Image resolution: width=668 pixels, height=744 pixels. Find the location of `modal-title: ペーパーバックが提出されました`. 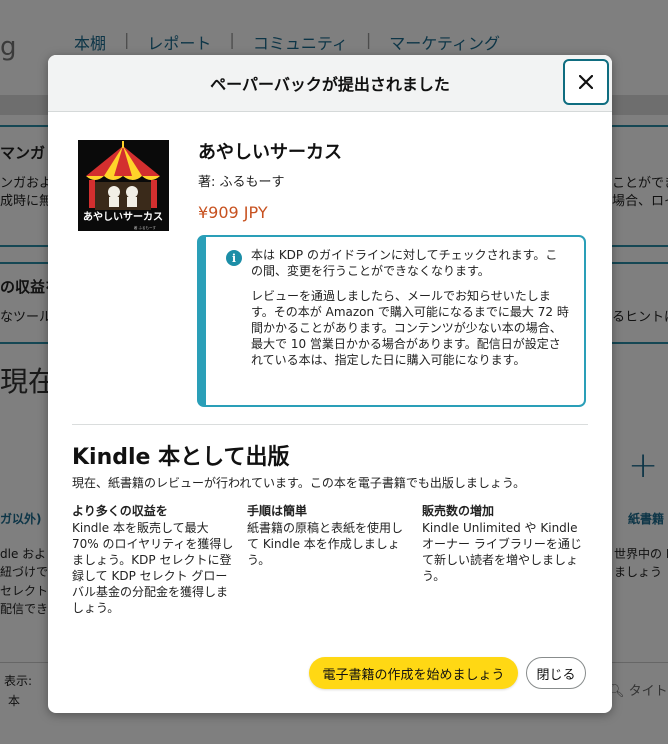

modal-title: ペーパーバックが提出されました is located at coordinates (330, 84).